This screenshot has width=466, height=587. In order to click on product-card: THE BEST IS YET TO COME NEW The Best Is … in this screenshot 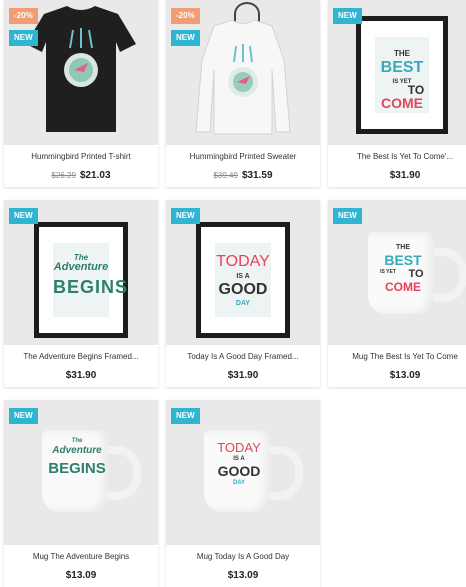, I will do `click(397, 93)`.